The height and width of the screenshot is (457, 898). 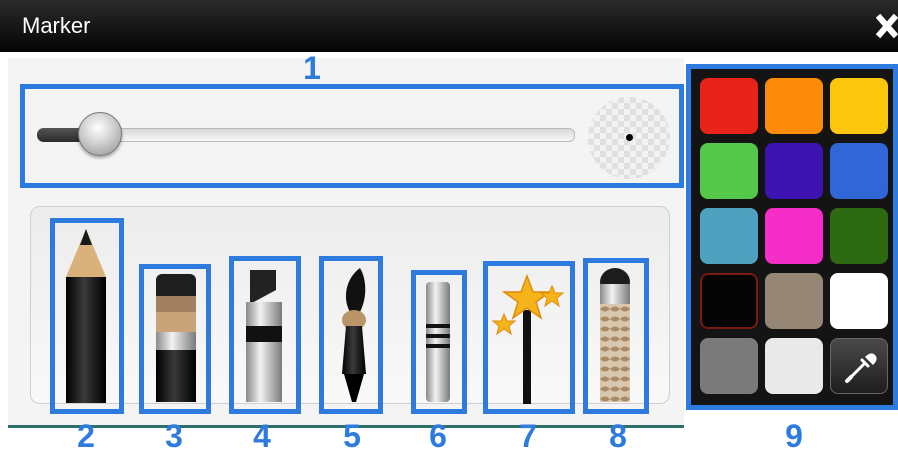 What do you see at coordinates (616, 336) in the screenshot?
I see `callout-eraser-pen` at bounding box center [616, 336].